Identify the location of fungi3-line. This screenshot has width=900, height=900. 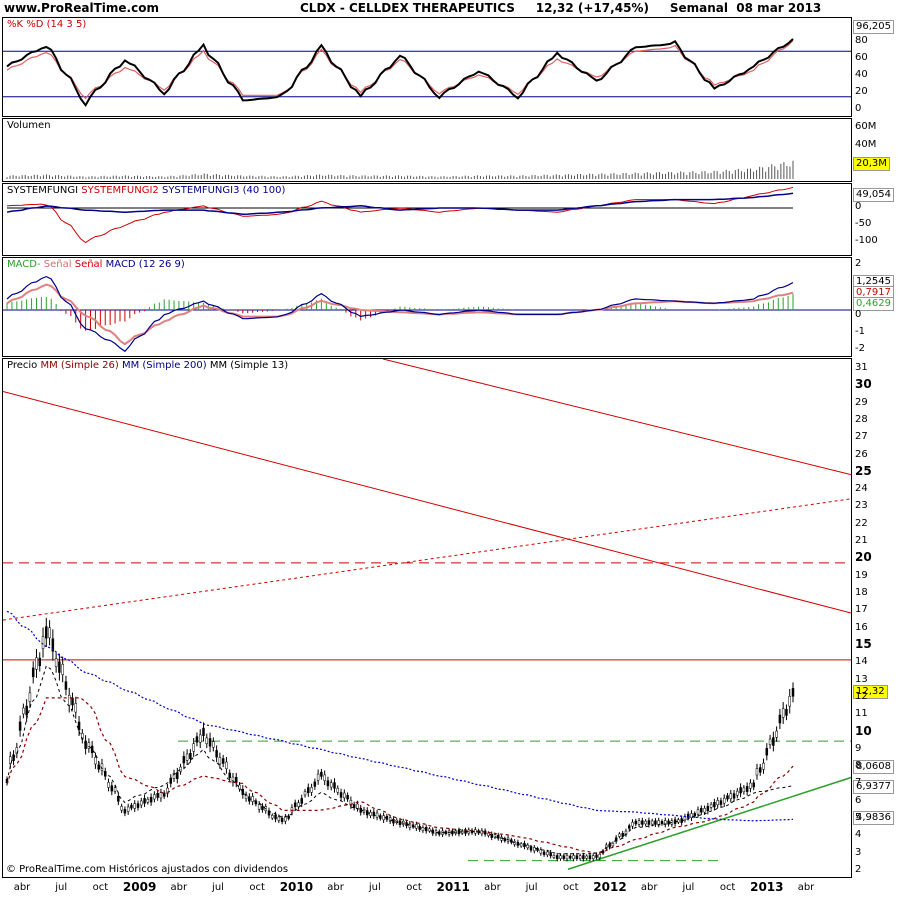
(400, 203).